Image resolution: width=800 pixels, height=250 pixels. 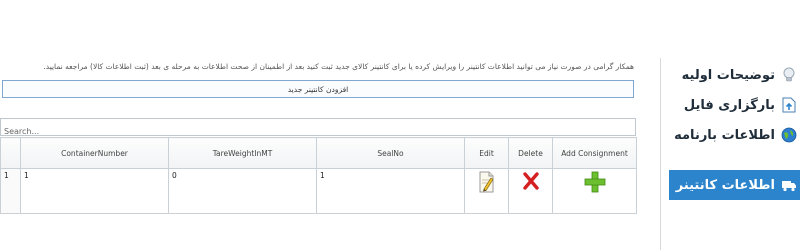 I want to click on sidebar-item-initial-notes: توضیحات اولیه, so click(x=734, y=75).